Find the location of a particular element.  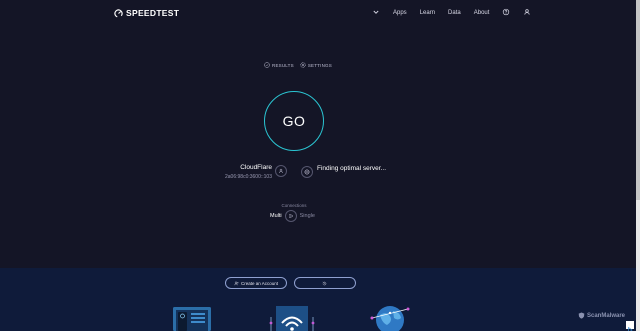

tab-settings-label: SETTINGS is located at coordinates (319, 65).